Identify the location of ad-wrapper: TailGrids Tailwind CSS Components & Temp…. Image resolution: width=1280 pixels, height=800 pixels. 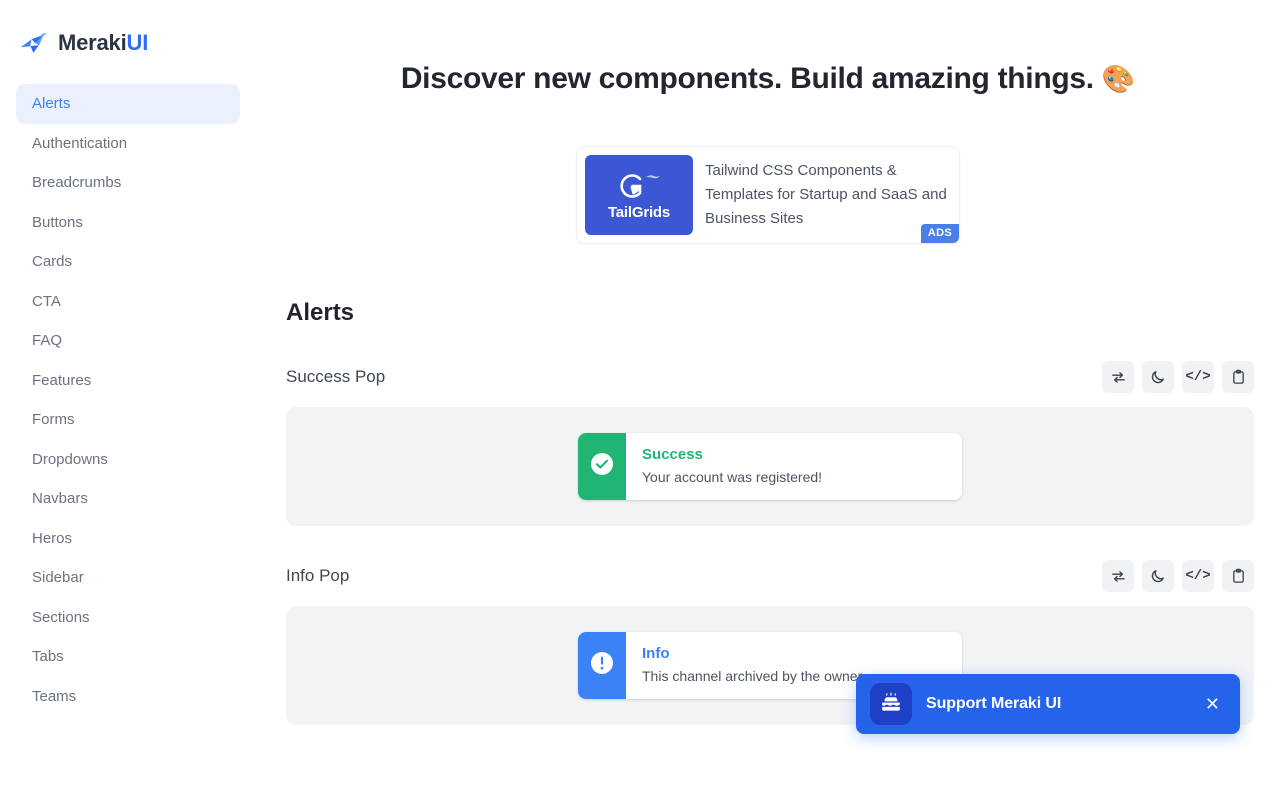
(768, 195).